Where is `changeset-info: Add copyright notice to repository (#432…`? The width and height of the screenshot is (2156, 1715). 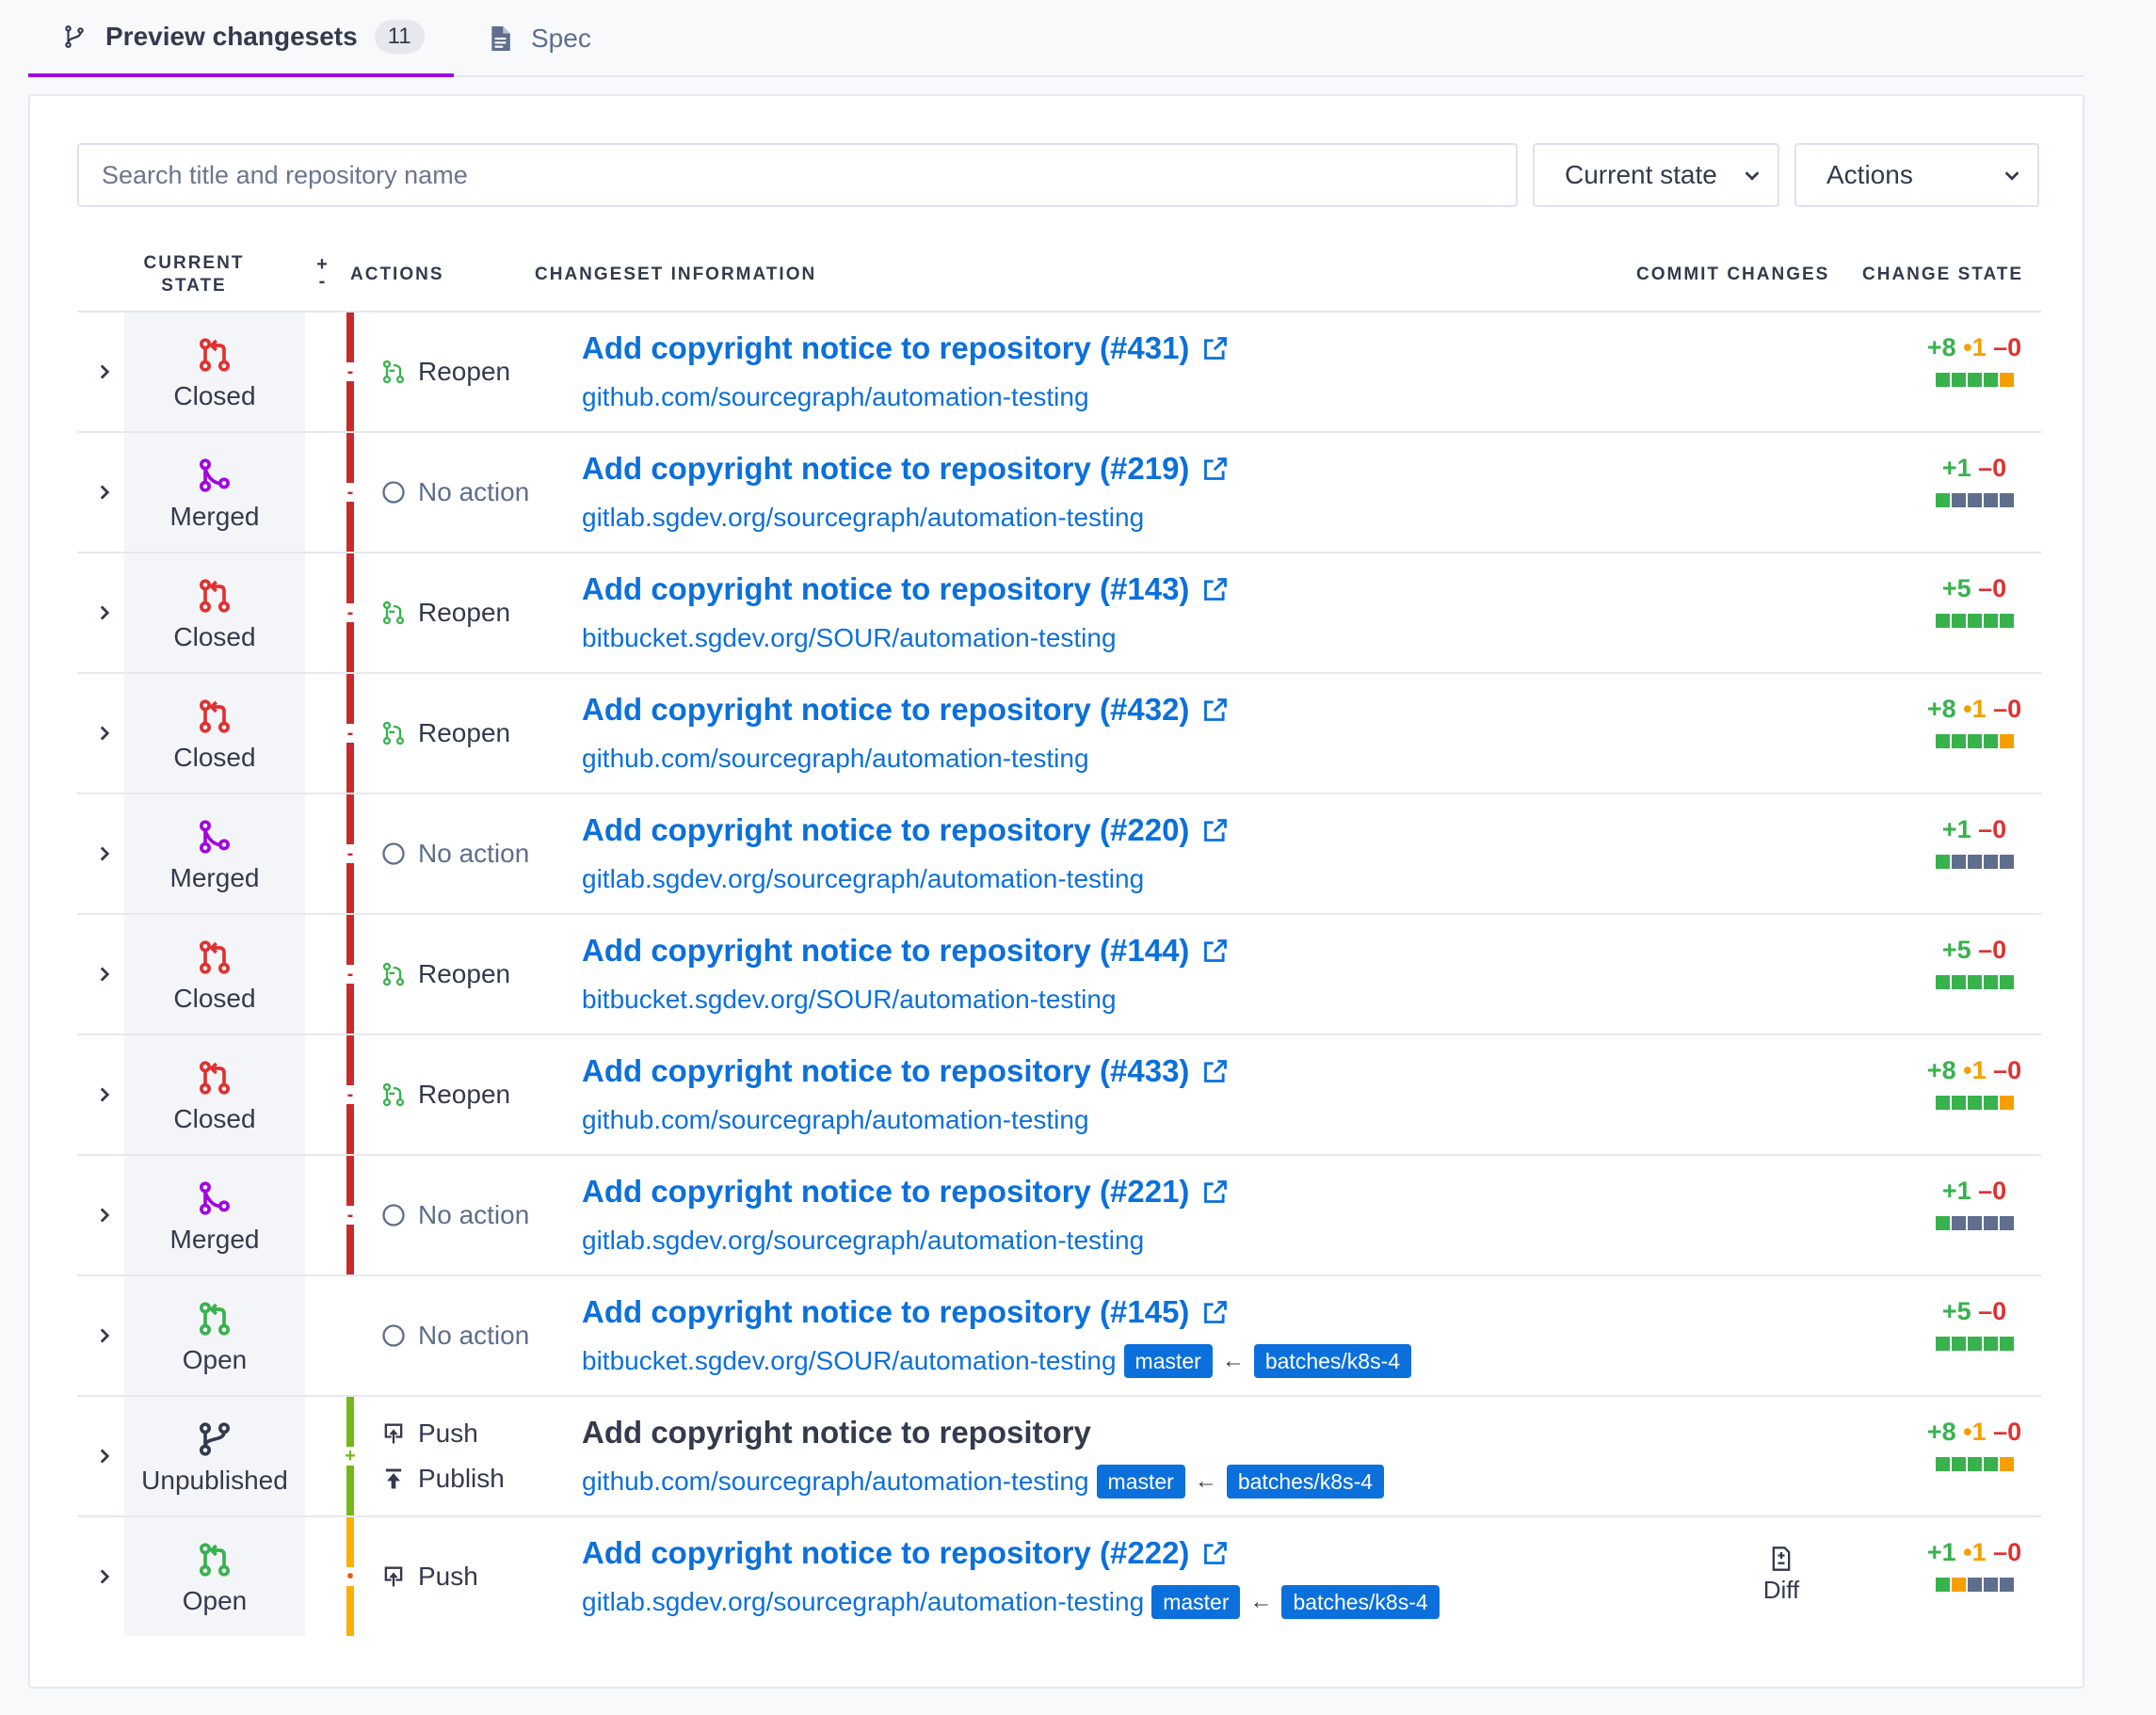
changeset-info: Add copyright notice to repository (#432… is located at coordinates (905, 734).